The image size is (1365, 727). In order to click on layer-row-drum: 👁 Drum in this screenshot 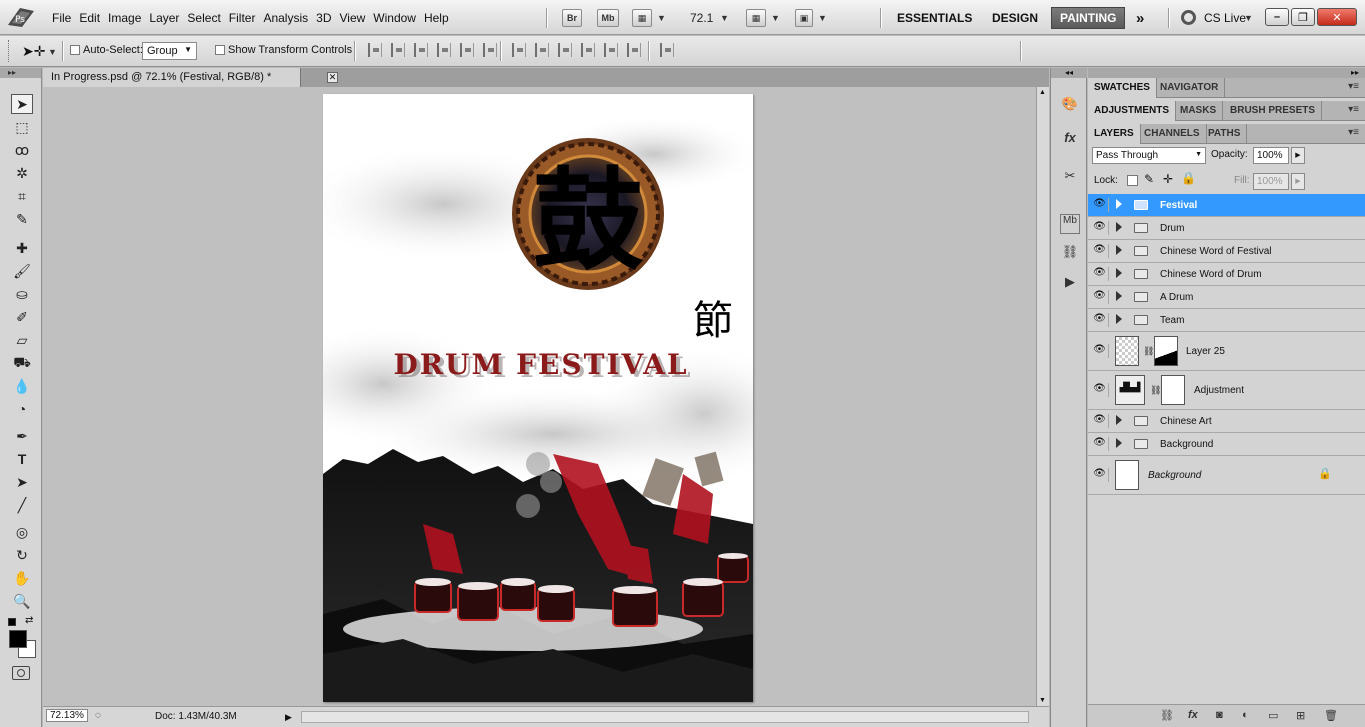, I will do `click(1226, 228)`.